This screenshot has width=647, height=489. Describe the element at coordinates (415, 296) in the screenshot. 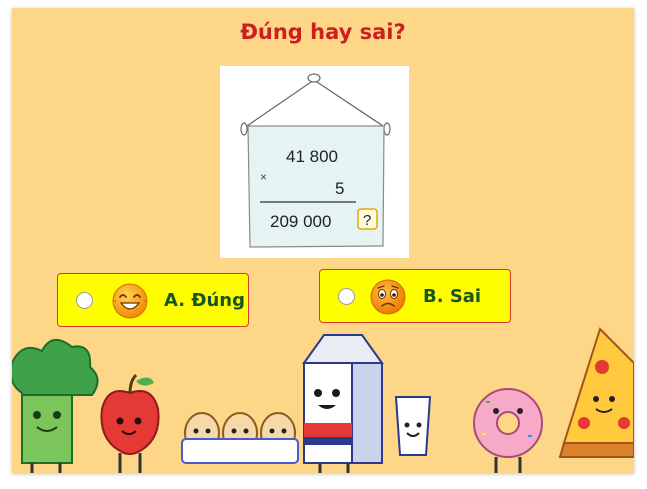

I see `option-b-button: B. Sai` at that location.